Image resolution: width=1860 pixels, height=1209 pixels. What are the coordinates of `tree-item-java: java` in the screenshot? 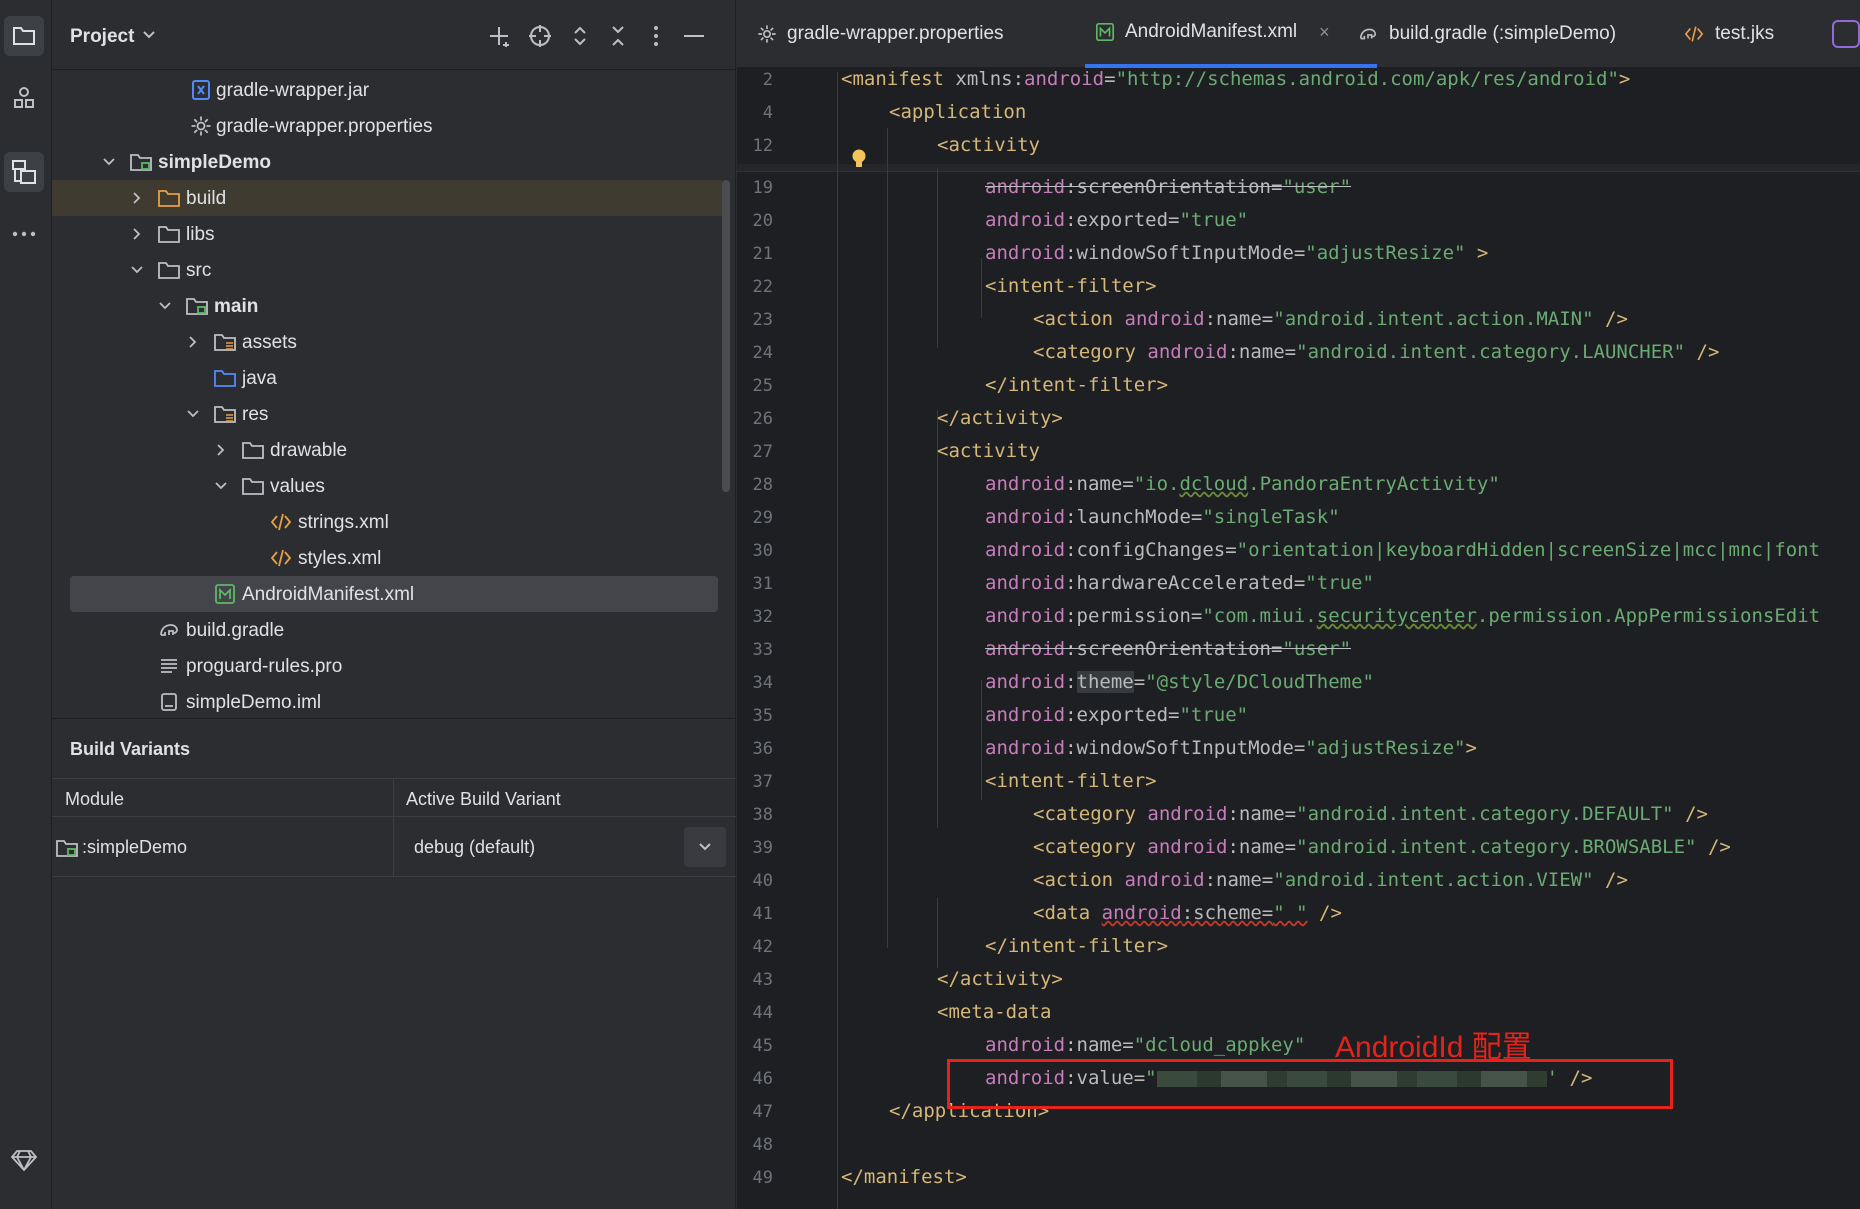 It's located at (387, 378).